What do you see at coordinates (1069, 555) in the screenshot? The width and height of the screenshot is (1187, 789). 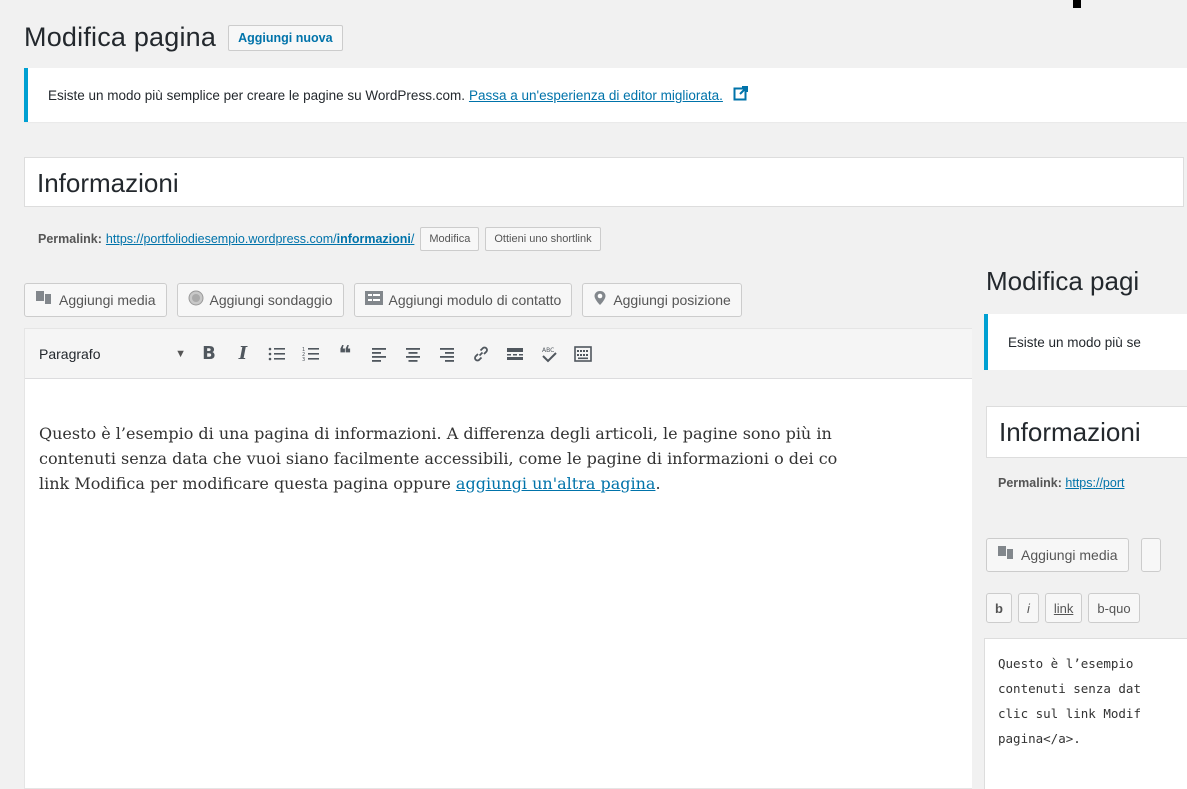 I see `overlay-add-media-label: Aggiungi media` at bounding box center [1069, 555].